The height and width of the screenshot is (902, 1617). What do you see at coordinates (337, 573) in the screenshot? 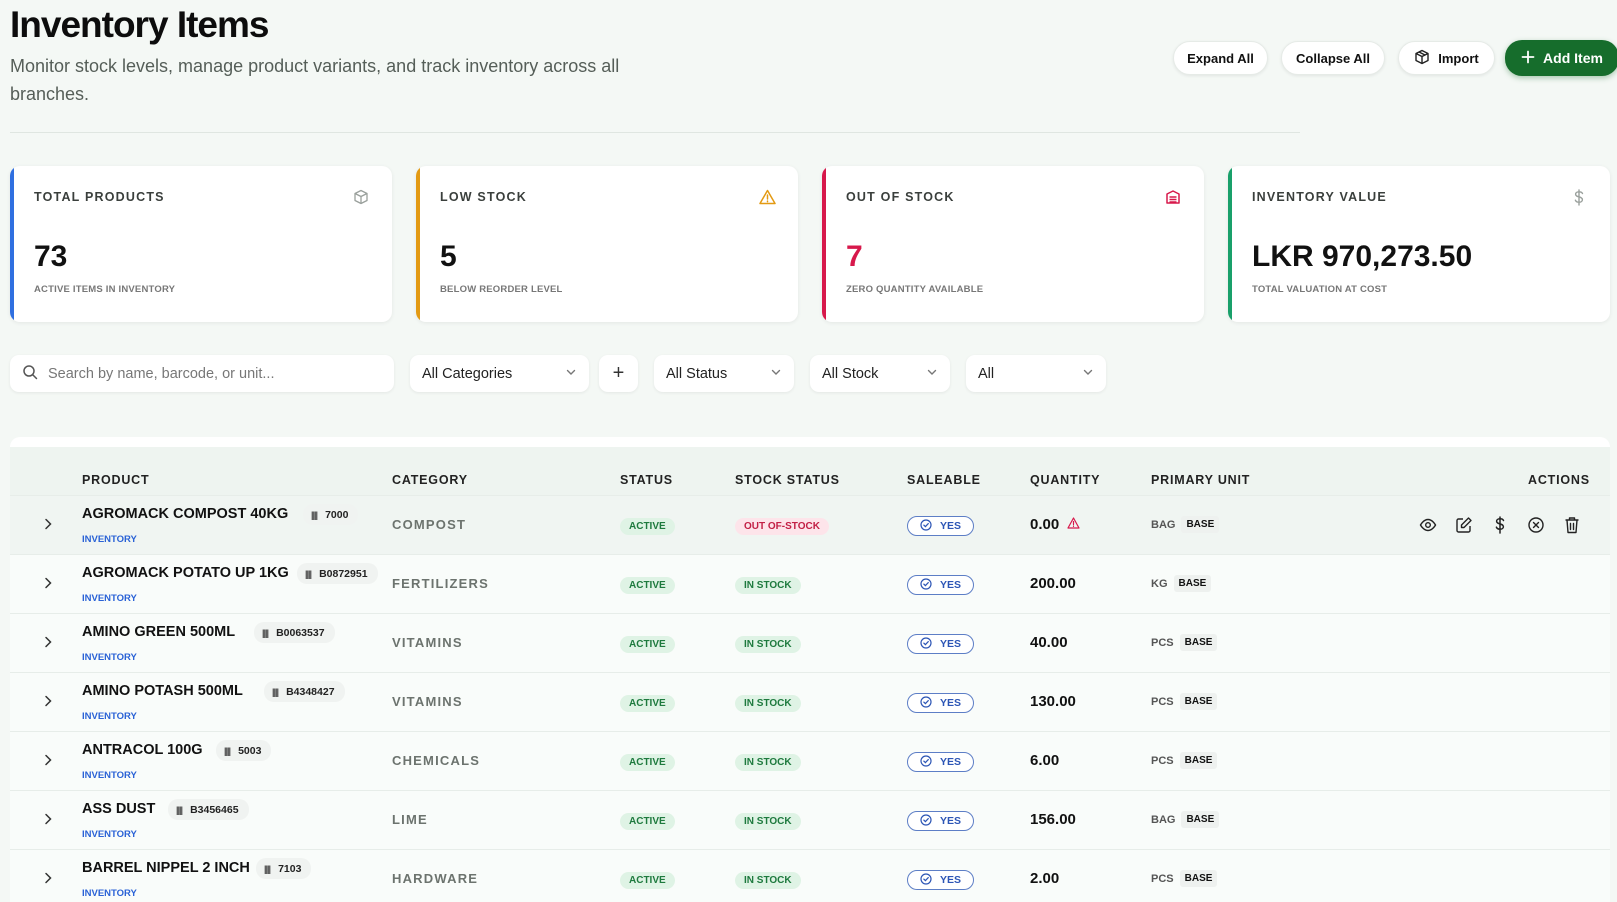
I see `barcode-badge: |||| B0872951` at bounding box center [337, 573].